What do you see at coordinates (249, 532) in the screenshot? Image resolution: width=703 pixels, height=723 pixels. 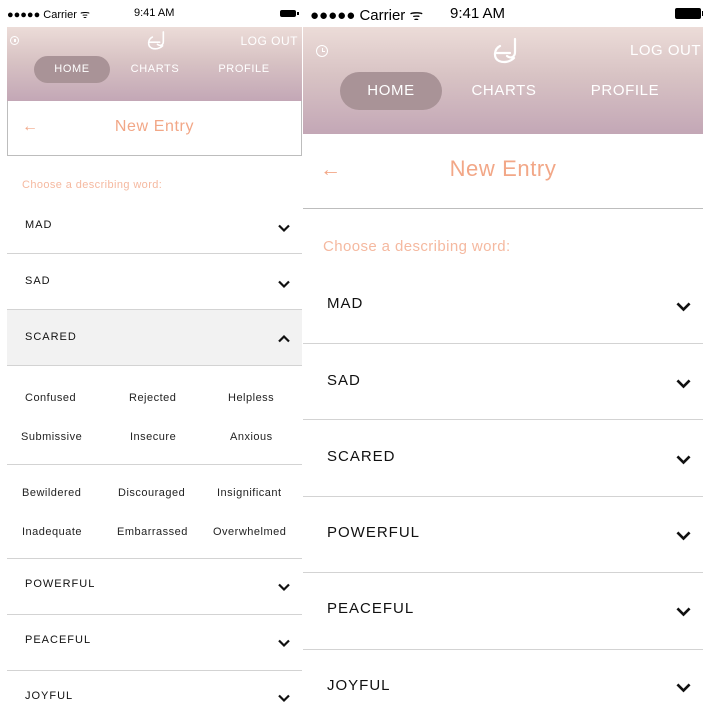 I see `word-option: Overwhelmed` at bounding box center [249, 532].